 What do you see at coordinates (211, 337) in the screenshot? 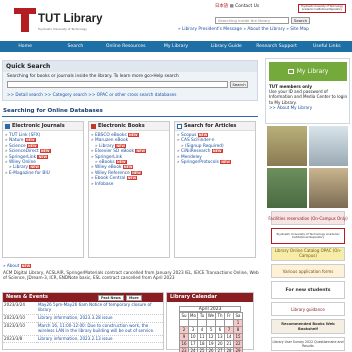
I see `calendar-week: 9 10 11 12 13 14 15` at bounding box center [211, 337].